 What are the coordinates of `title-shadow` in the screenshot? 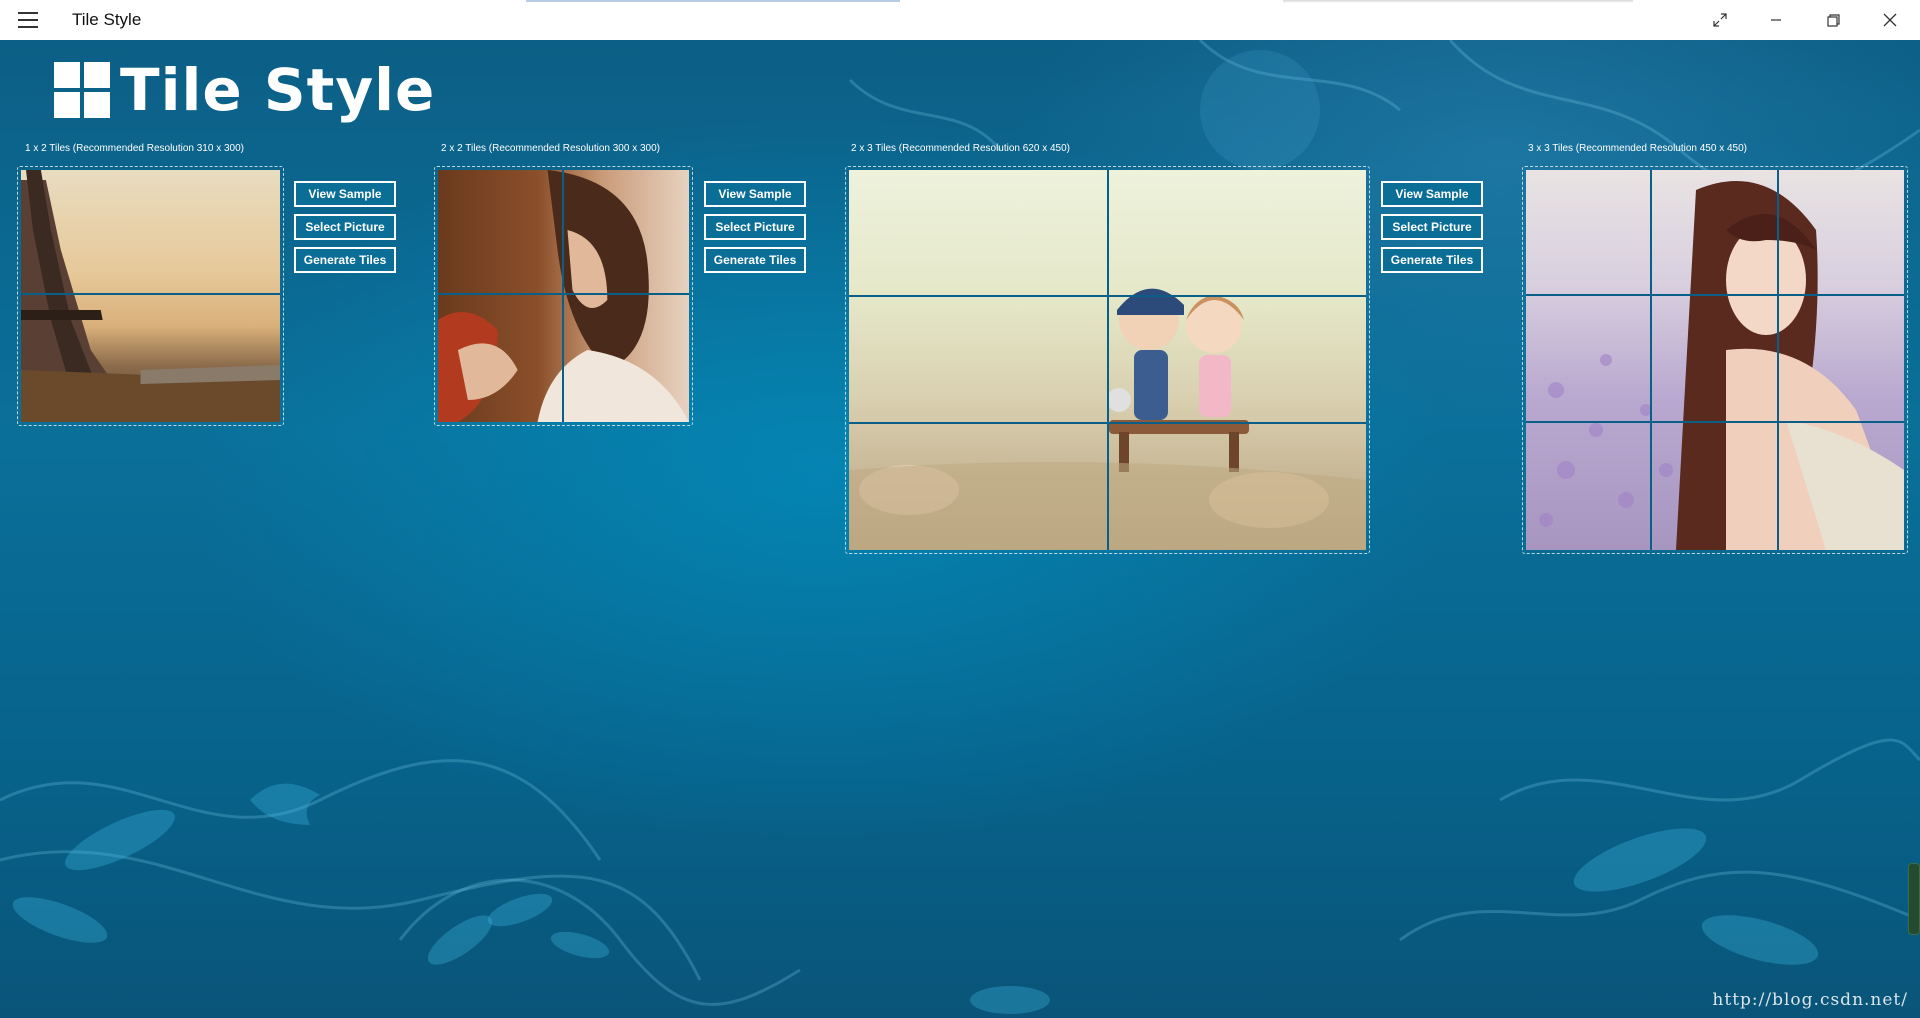 It's located at (1458, 1).